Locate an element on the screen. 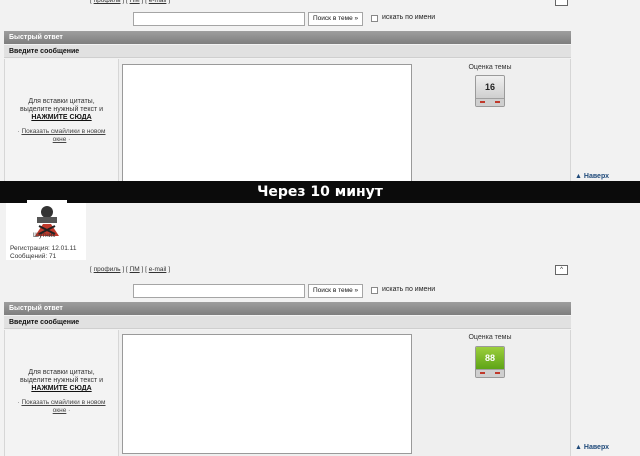 The image size is (640, 456). email-link-2: e-mail is located at coordinates (158, 269).